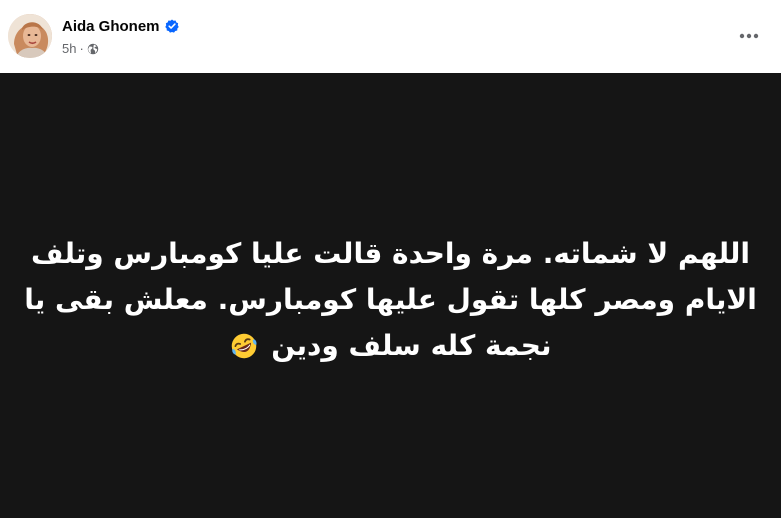  I want to click on globe-icon, so click(93, 49).